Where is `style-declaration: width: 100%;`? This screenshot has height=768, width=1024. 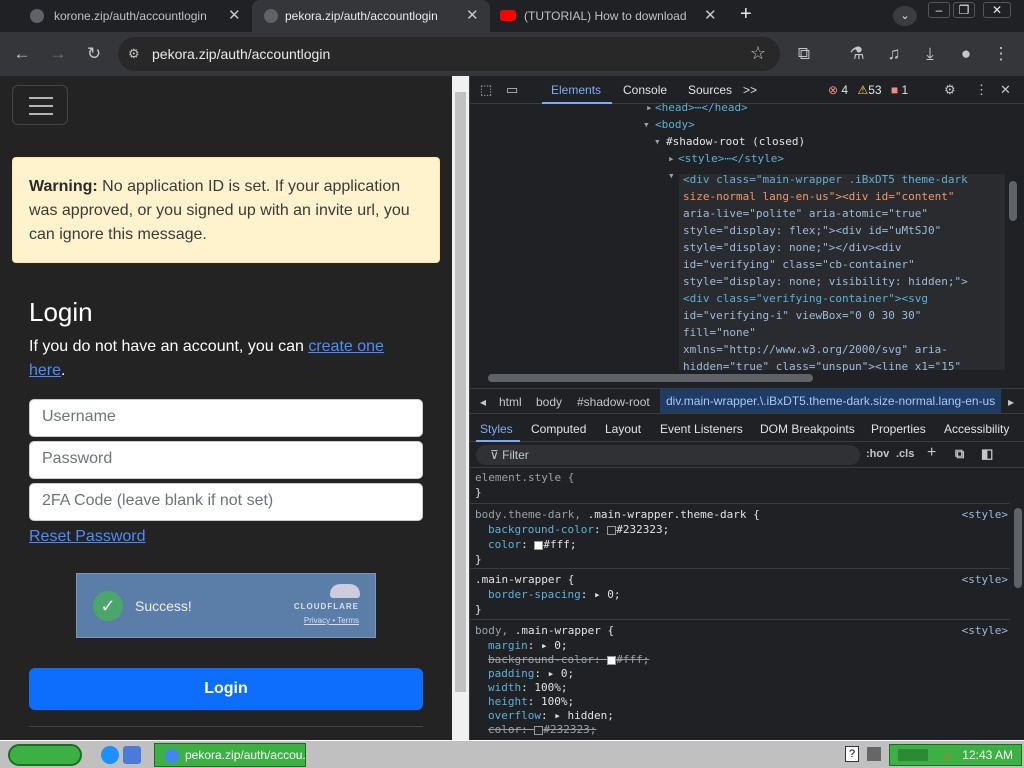 style-declaration: width: 100%; is located at coordinates (528, 687).